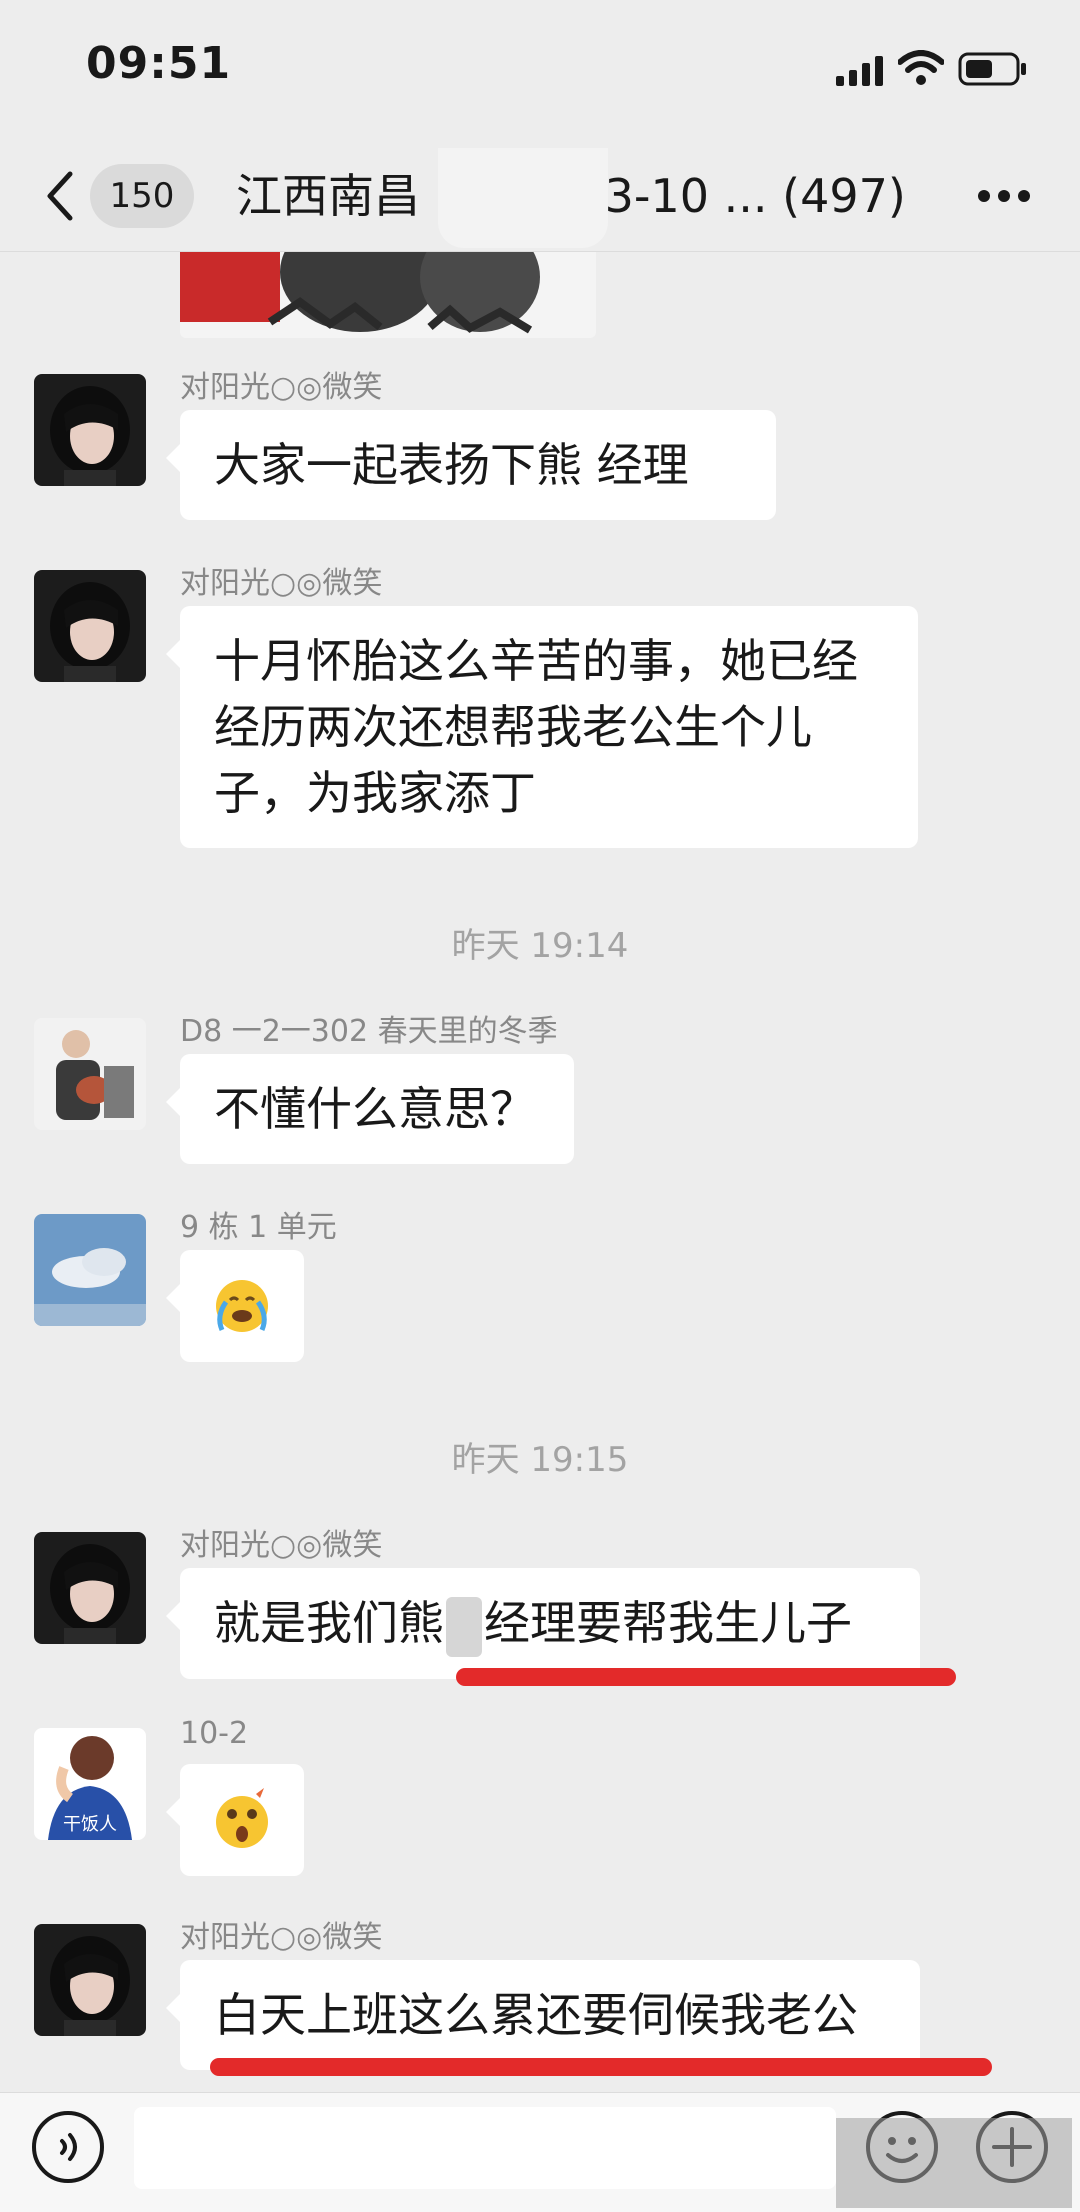 This screenshot has height=2212, width=1080. What do you see at coordinates (329, 1623) in the screenshot?
I see `message-text: 就是我们熊` at bounding box center [329, 1623].